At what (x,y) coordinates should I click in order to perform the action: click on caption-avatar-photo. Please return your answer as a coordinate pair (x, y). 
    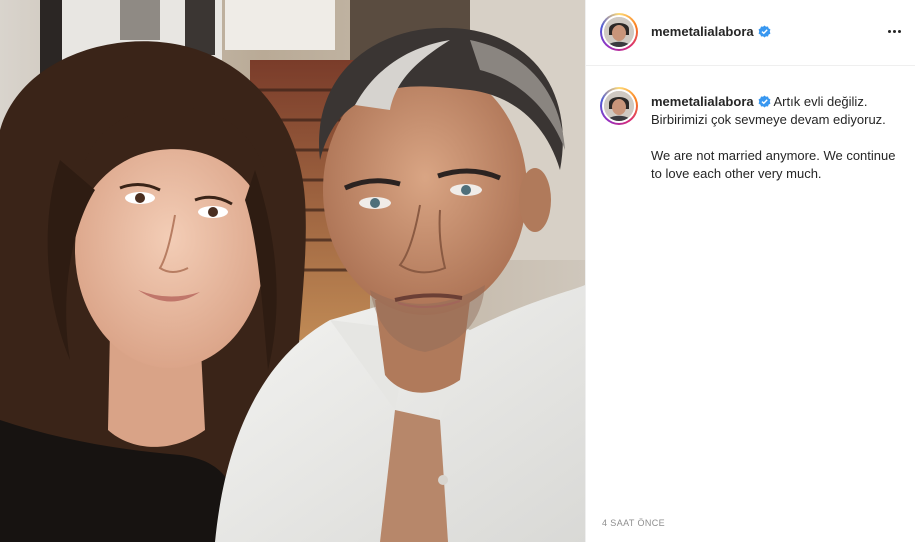
    Looking at the image, I should click on (619, 106).